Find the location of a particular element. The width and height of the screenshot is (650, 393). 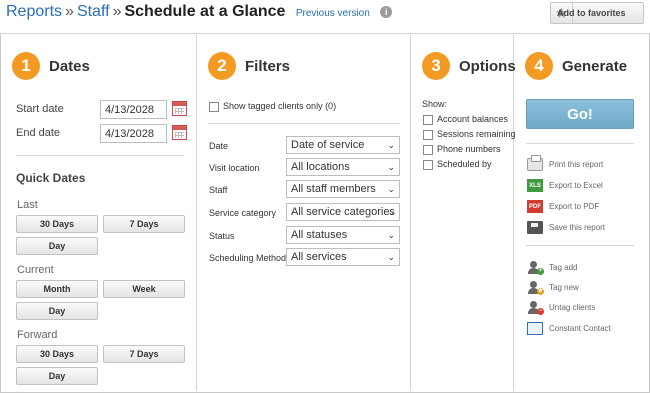

breadcrumb-reports-link: Reports is located at coordinates (34, 11).